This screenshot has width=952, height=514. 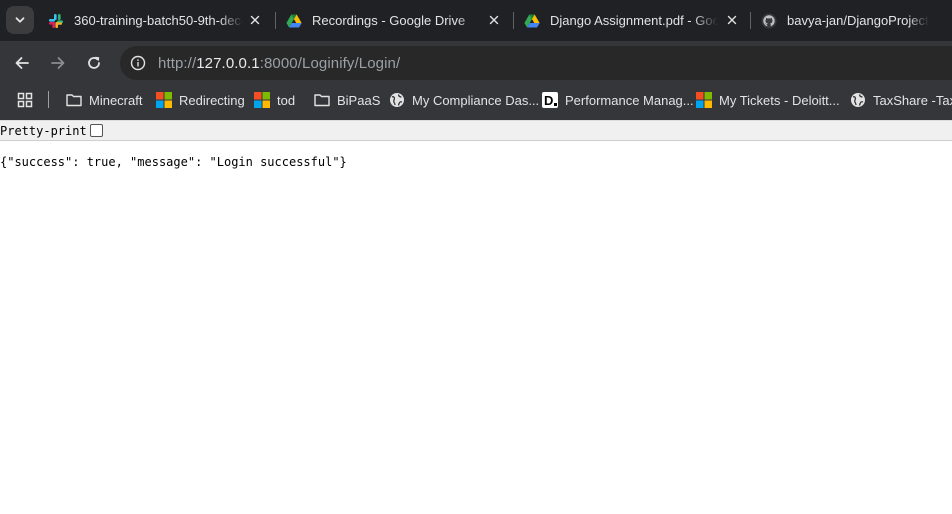 What do you see at coordinates (912, 100) in the screenshot?
I see `bookmark-label: TaxShare -TaxSh` at bounding box center [912, 100].